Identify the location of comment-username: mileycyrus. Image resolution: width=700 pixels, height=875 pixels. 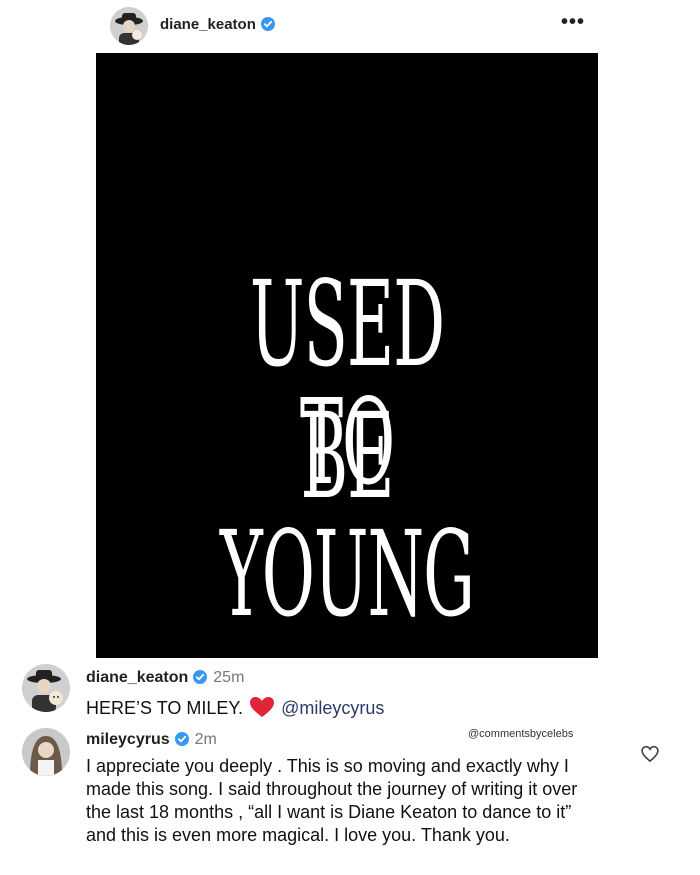
(128, 739).